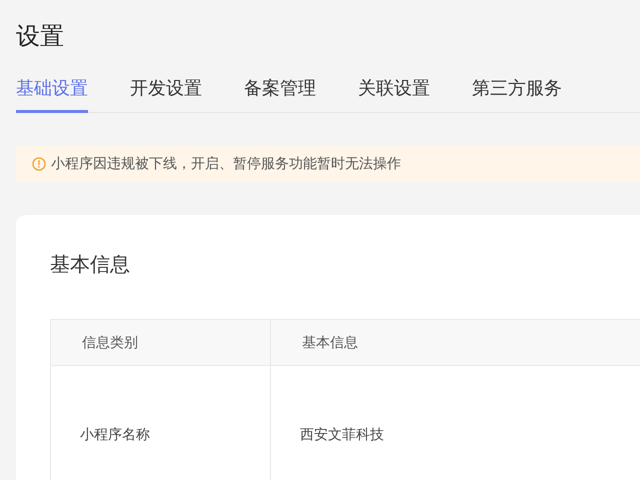 This screenshot has height=480, width=640. Describe the element at coordinates (517, 94) in the screenshot. I see `tab: 第三方服务` at that location.